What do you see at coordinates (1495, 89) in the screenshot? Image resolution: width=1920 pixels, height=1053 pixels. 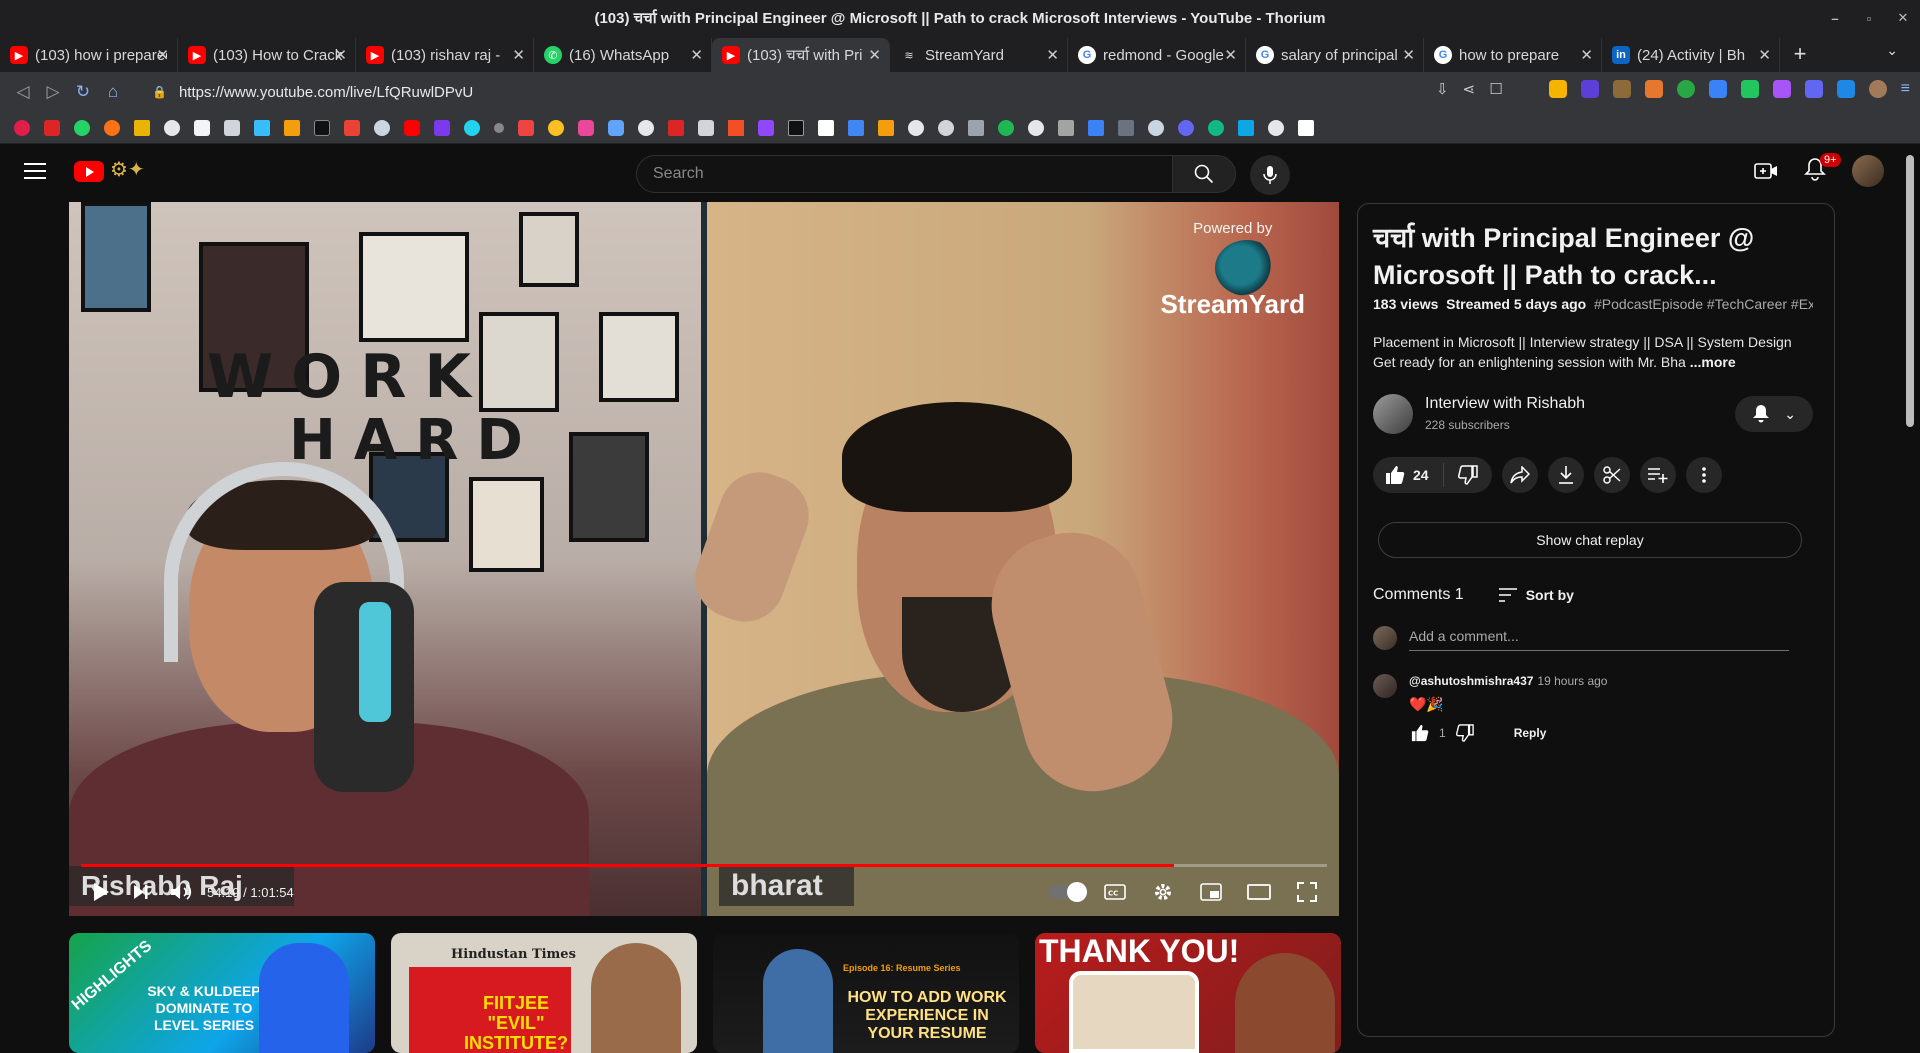 I see `bookmark-star-icon: ☐` at bounding box center [1495, 89].